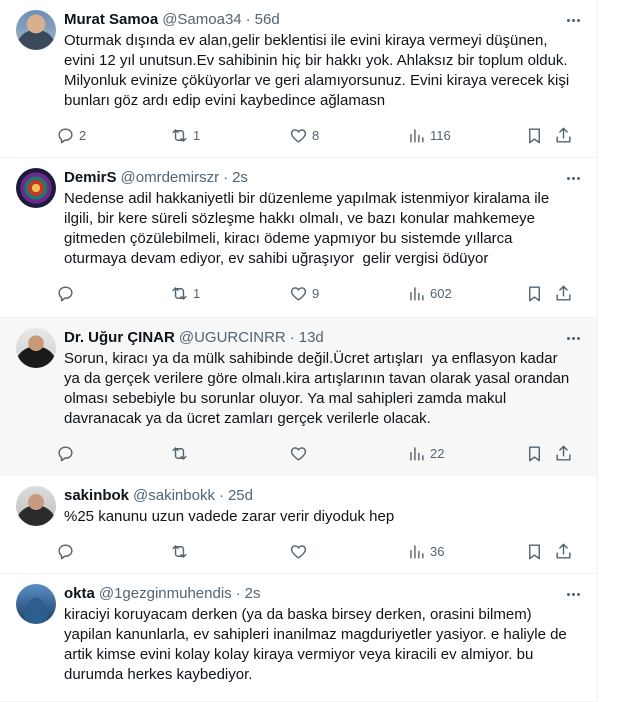 This screenshot has height=702, width=621. I want to click on author-handle: @sakinbokk, so click(174, 496).